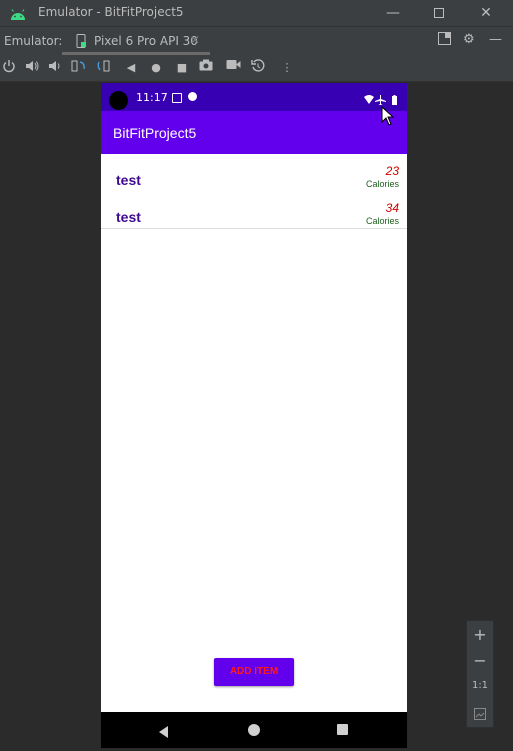 This screenshot has width=513, height=751. What do you see at coordinates (235, 68) in the screenshot?
I see `screen-record-icon` at bounding box center [235, 68].